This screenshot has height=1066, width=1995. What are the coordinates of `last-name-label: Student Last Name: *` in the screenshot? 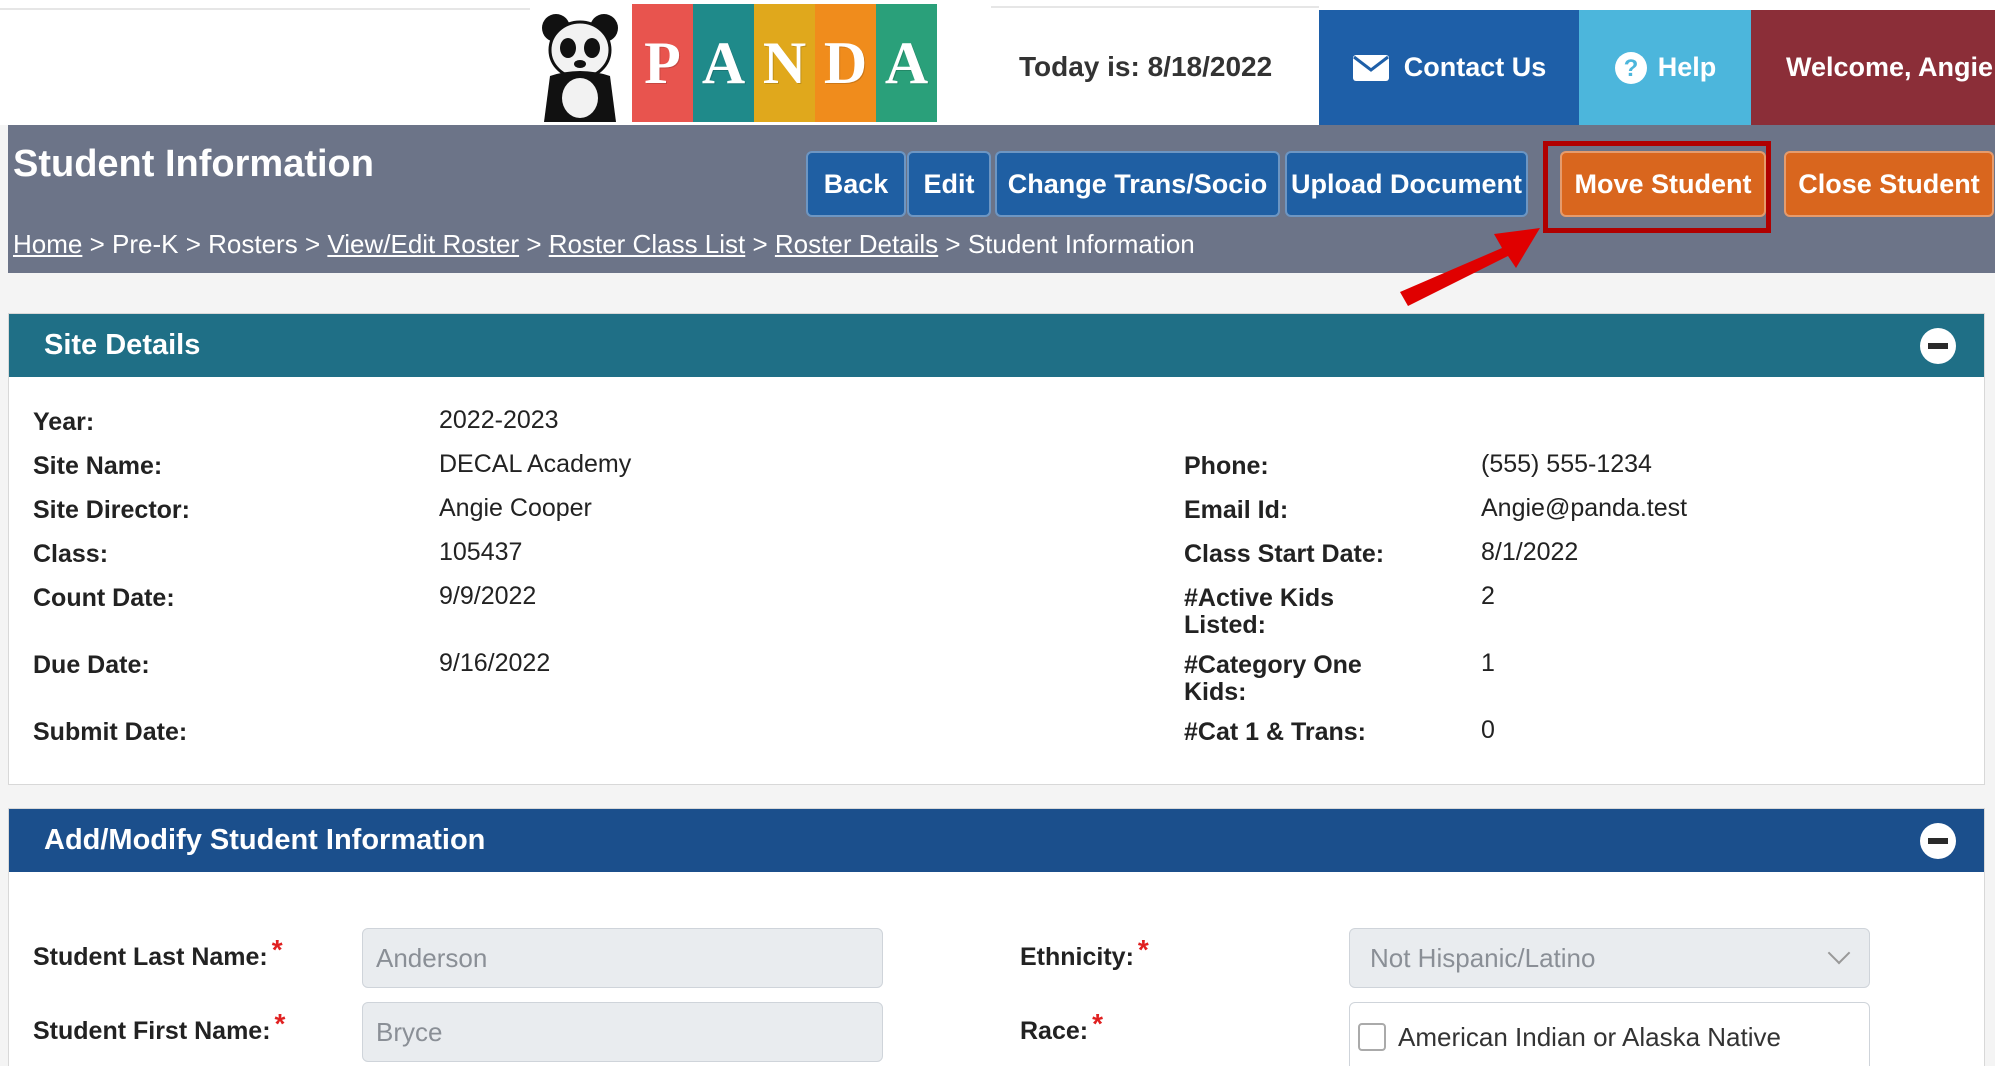 It's located at (158, 953).